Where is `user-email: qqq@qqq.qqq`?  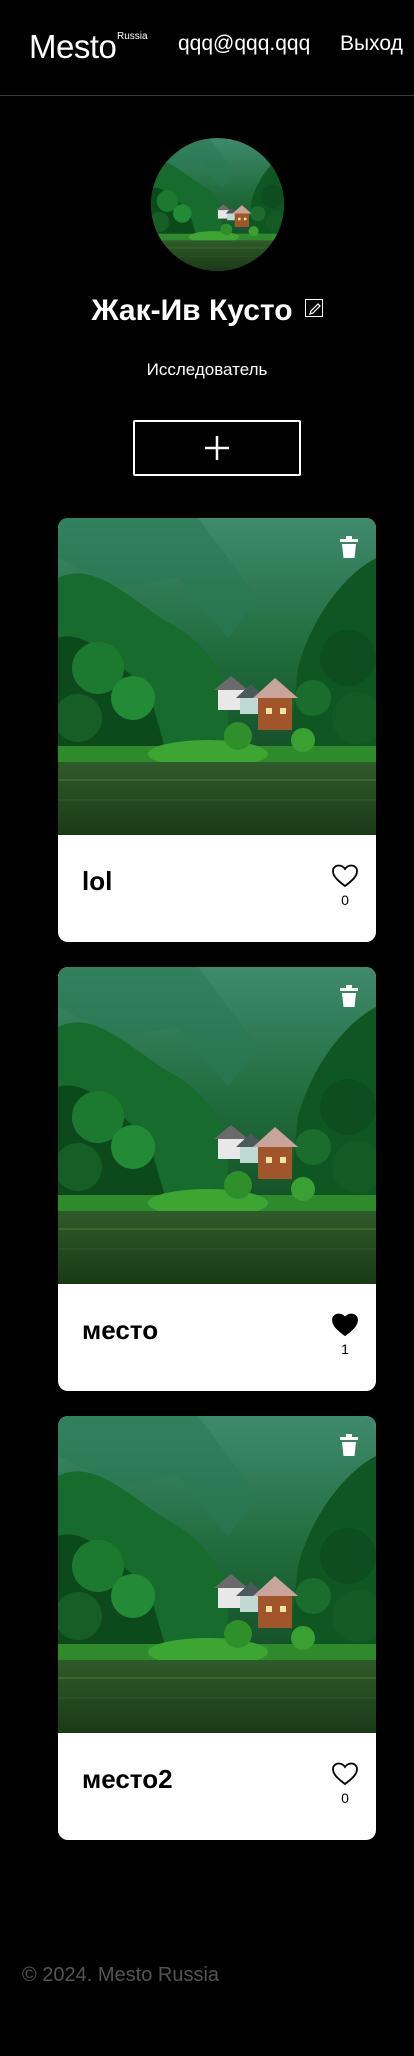
user-email: qqq@qqq.qqq is located at coordinates (244, 43).